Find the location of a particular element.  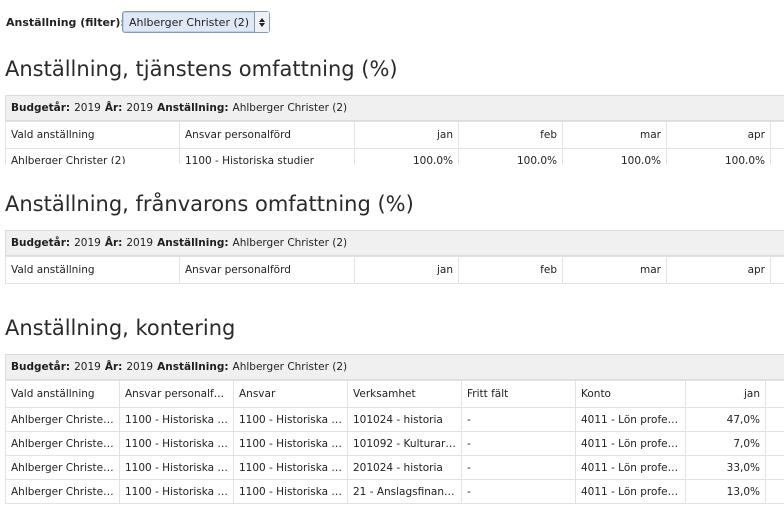

table-cell: 7,0% is located at coordinates (725, 443).